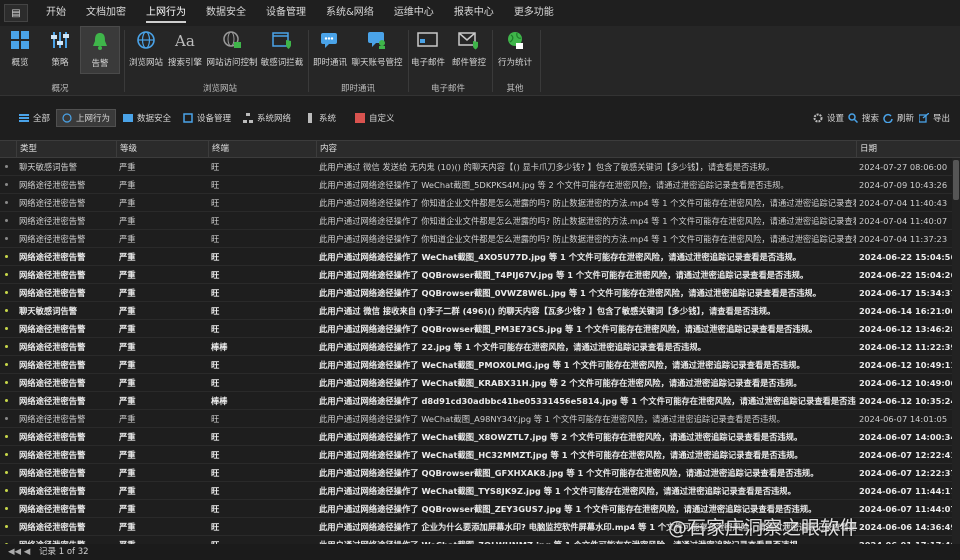 This screenshot has height=560, width=960. I want to click on search-engine-button: Aa 搜索引擎, so click(185, 50).